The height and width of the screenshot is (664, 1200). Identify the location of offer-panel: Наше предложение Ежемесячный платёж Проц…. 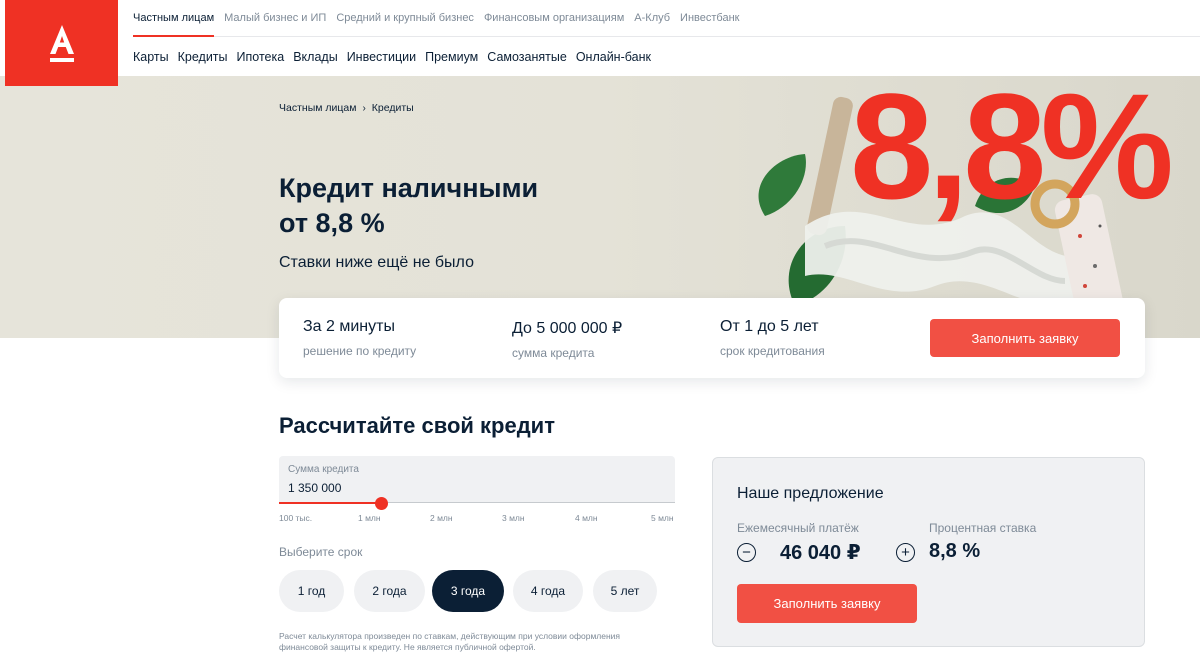
(928, 552).